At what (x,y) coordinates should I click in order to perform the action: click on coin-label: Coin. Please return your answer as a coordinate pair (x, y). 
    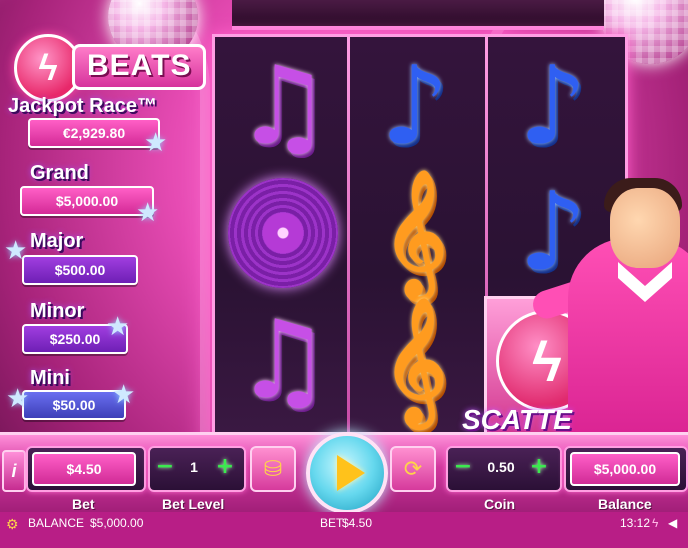
    Looking at the image, I should click on (500, 504).